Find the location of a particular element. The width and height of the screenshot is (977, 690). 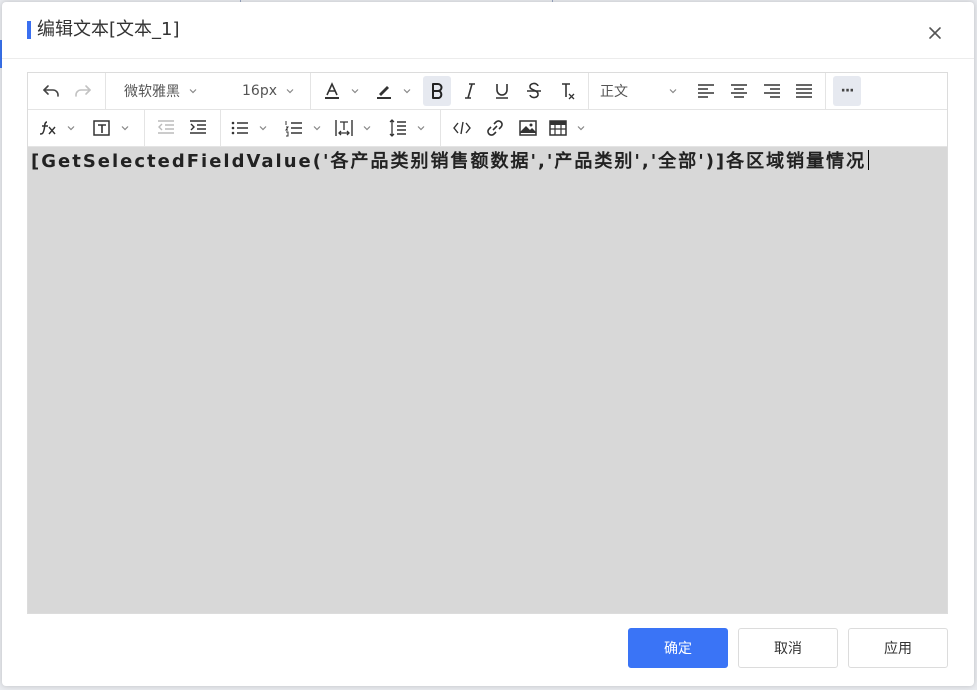

apply-button: 应用 is located at coordinates (898, 648).